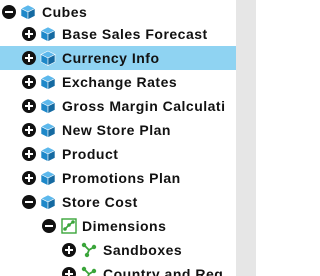 This screenshot has width=320, height=276. Describe the element at coordinates (65, 12) in the screenshot. I see `tree-node-label: Cubes` at that location.